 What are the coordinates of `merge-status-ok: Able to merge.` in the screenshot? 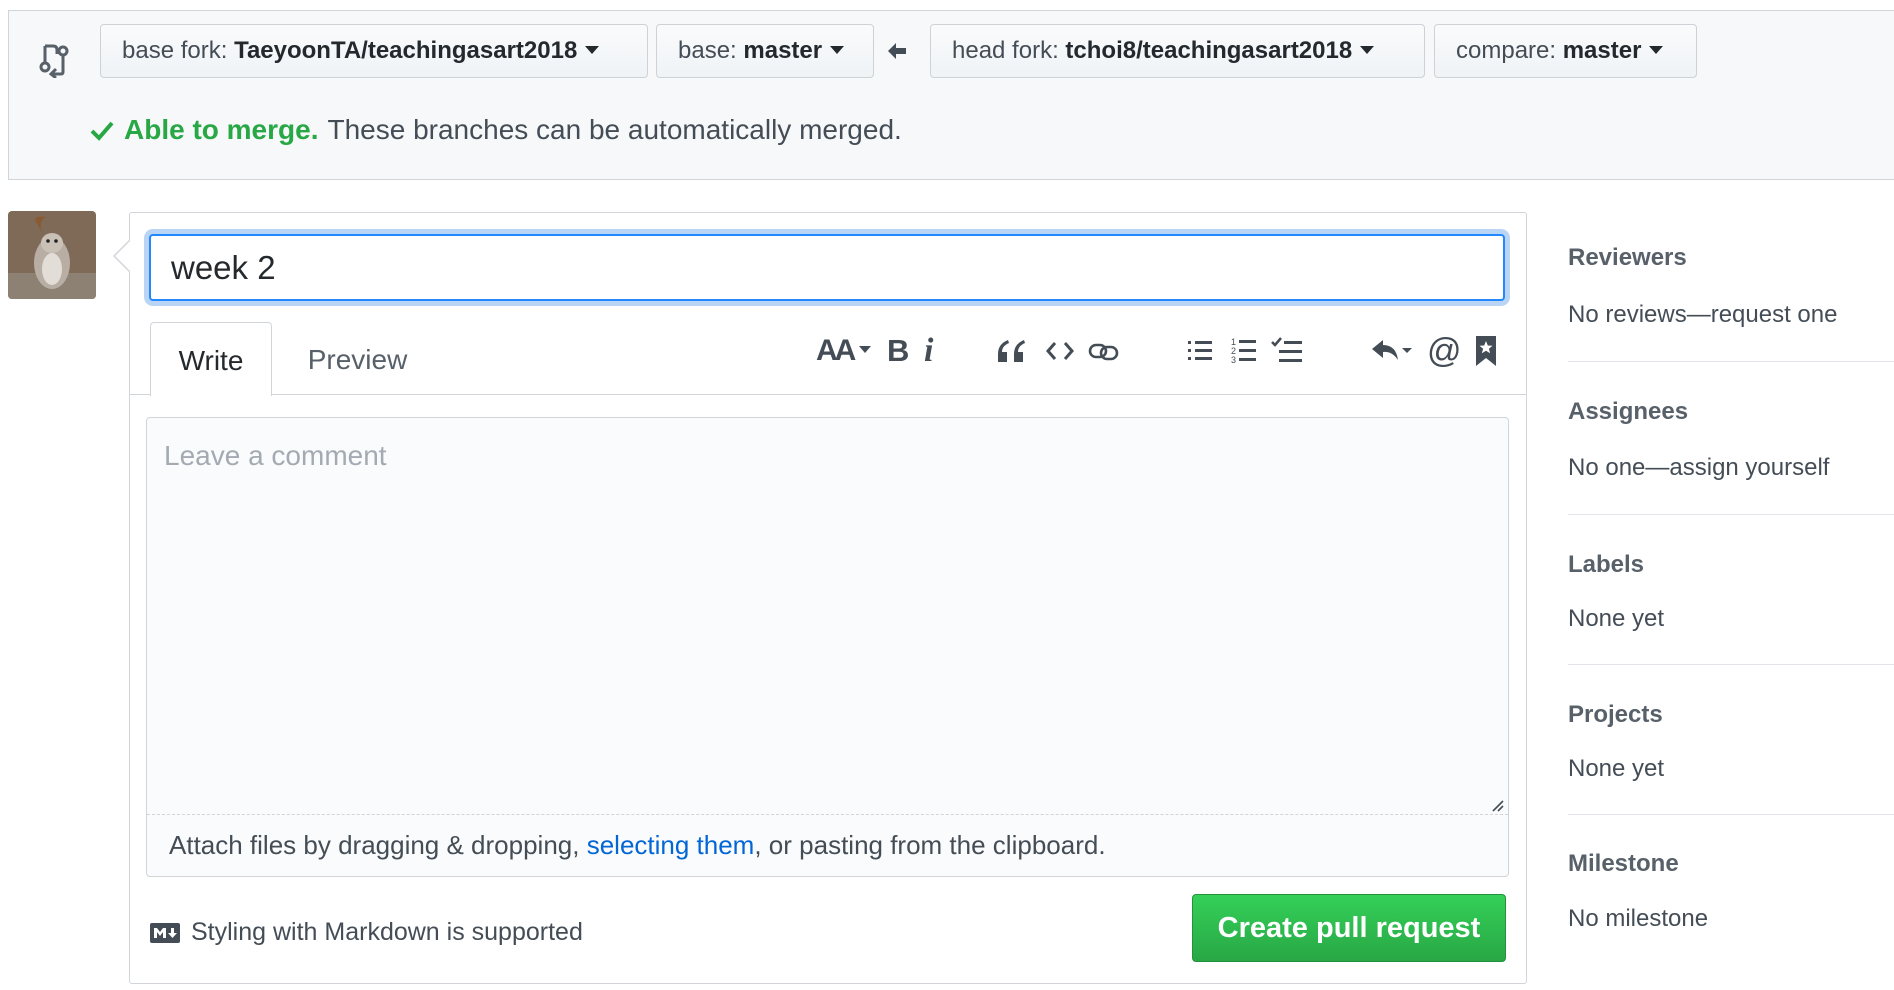 It's located at (221, 129).